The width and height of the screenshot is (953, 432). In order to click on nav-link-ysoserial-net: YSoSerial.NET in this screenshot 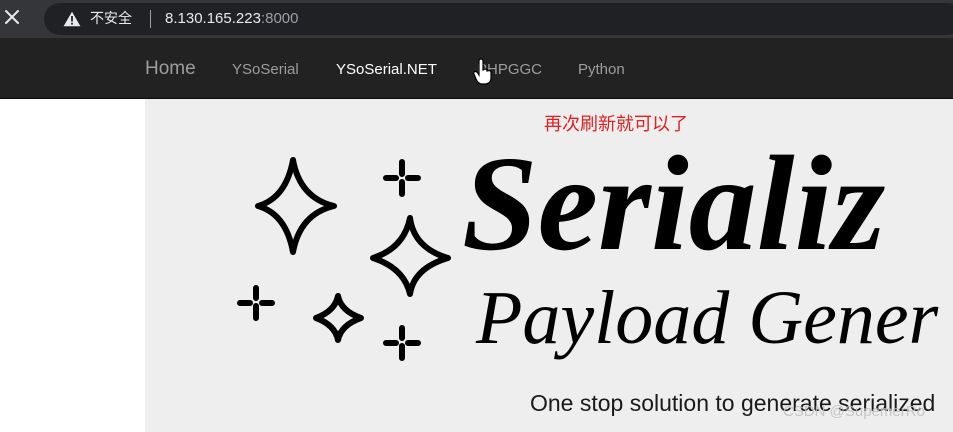, I will do `click(386, 70)`.